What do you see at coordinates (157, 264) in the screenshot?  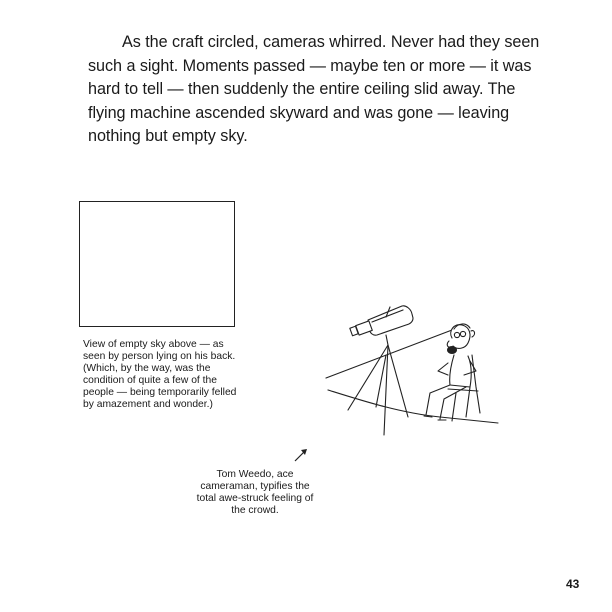 I see `empty-sky-frame` at bounding box center [157, 264].